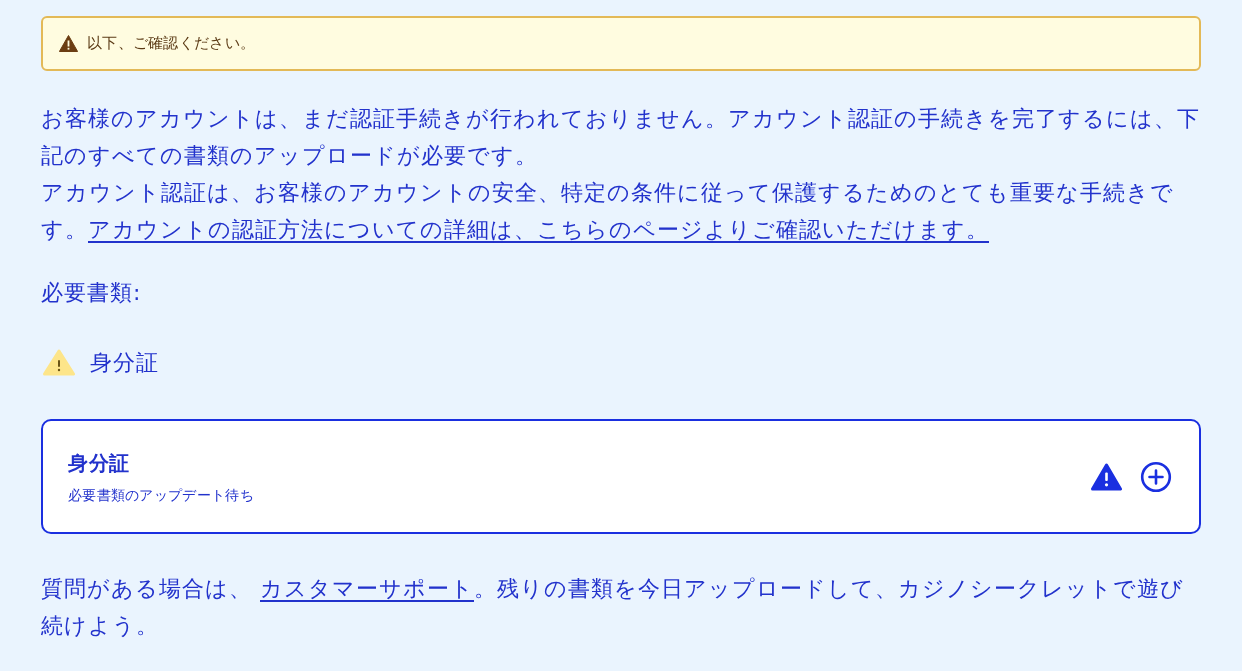  I want to click on card-status: 必要書類のアップデート待ち, so click(161, 495).